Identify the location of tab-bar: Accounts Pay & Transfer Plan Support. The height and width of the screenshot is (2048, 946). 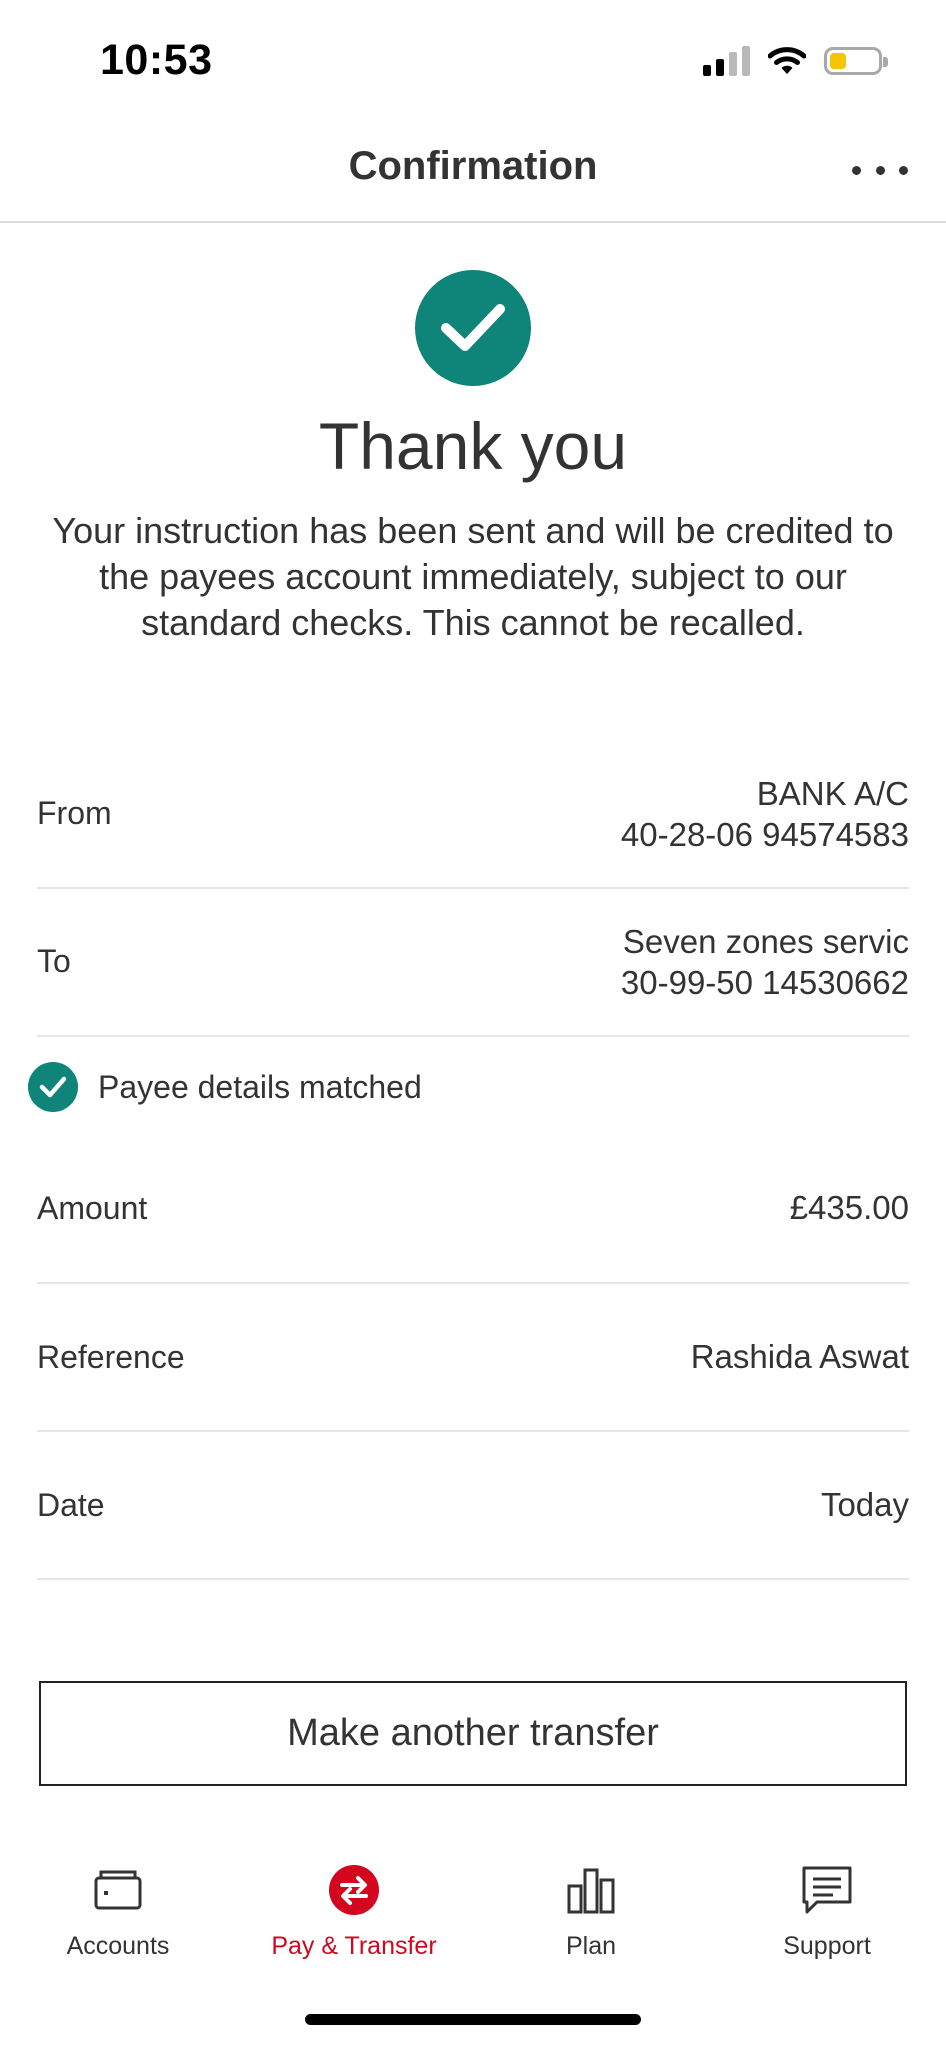
(473, 1910).